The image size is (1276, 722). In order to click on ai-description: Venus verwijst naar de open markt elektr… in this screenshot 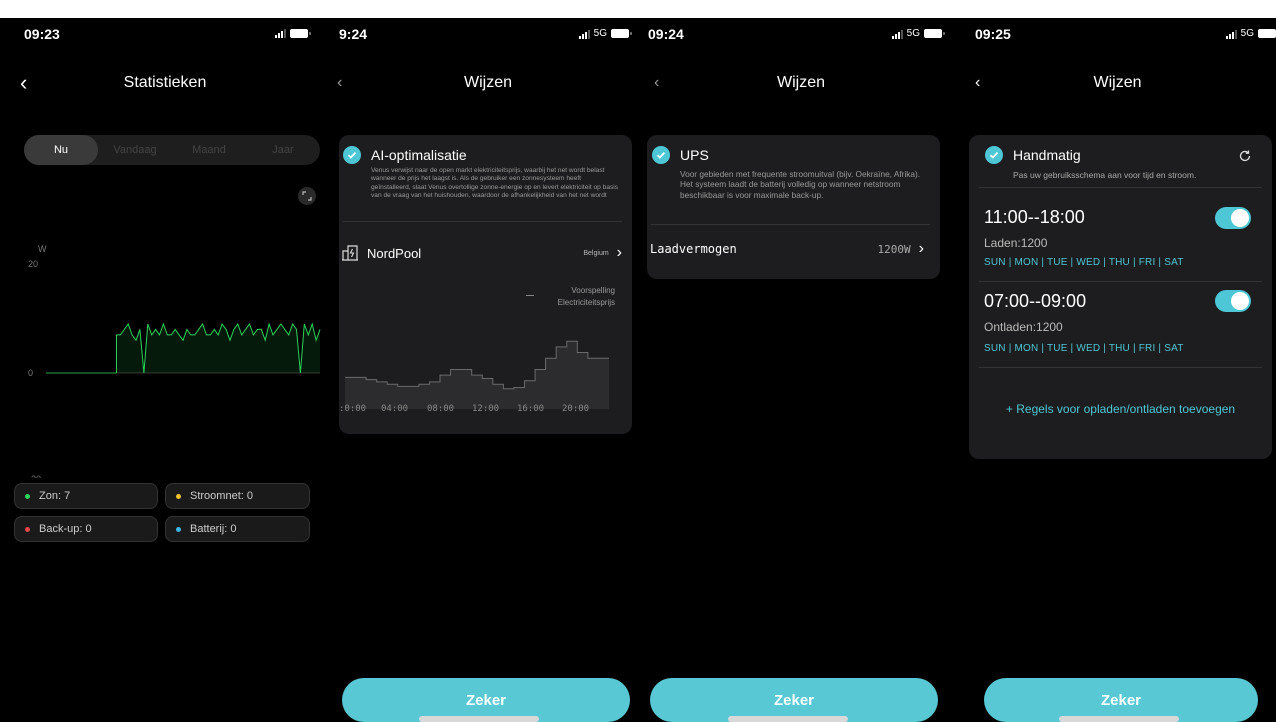, I will do `click(495, 183)`.